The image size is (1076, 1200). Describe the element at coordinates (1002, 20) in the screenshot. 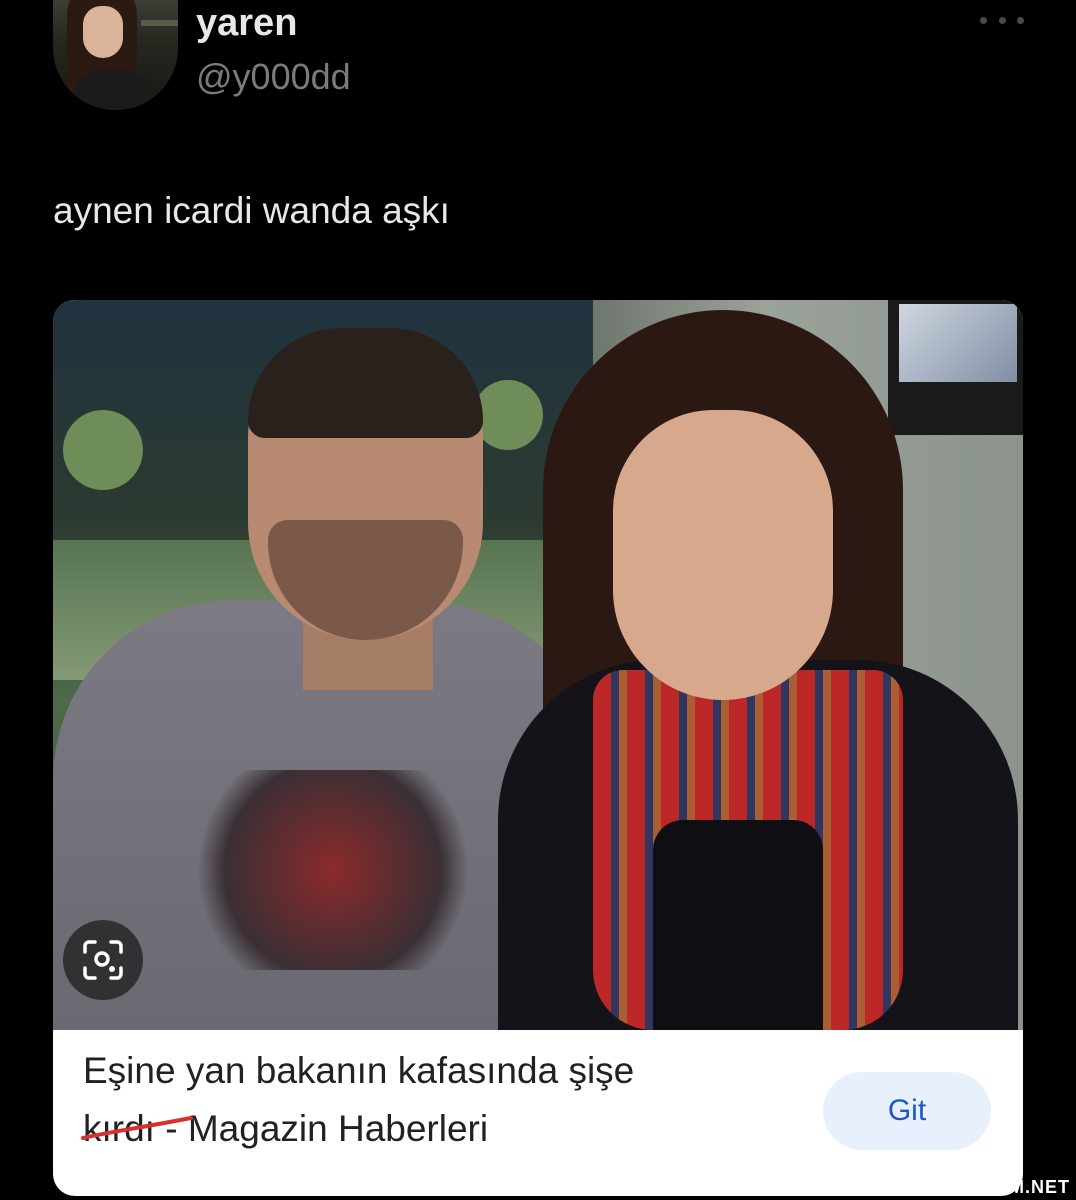

I see `more-icon` at that location.